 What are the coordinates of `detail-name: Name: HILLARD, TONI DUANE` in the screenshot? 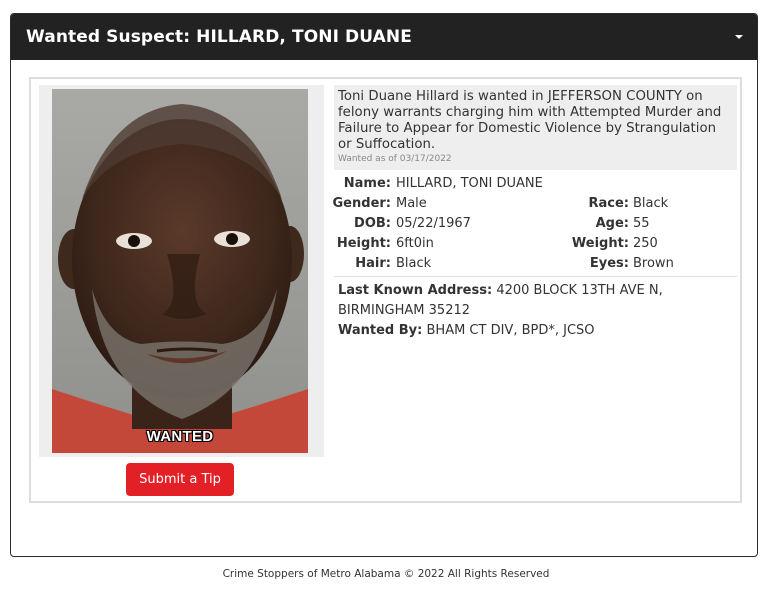 It's located at (535, 184).